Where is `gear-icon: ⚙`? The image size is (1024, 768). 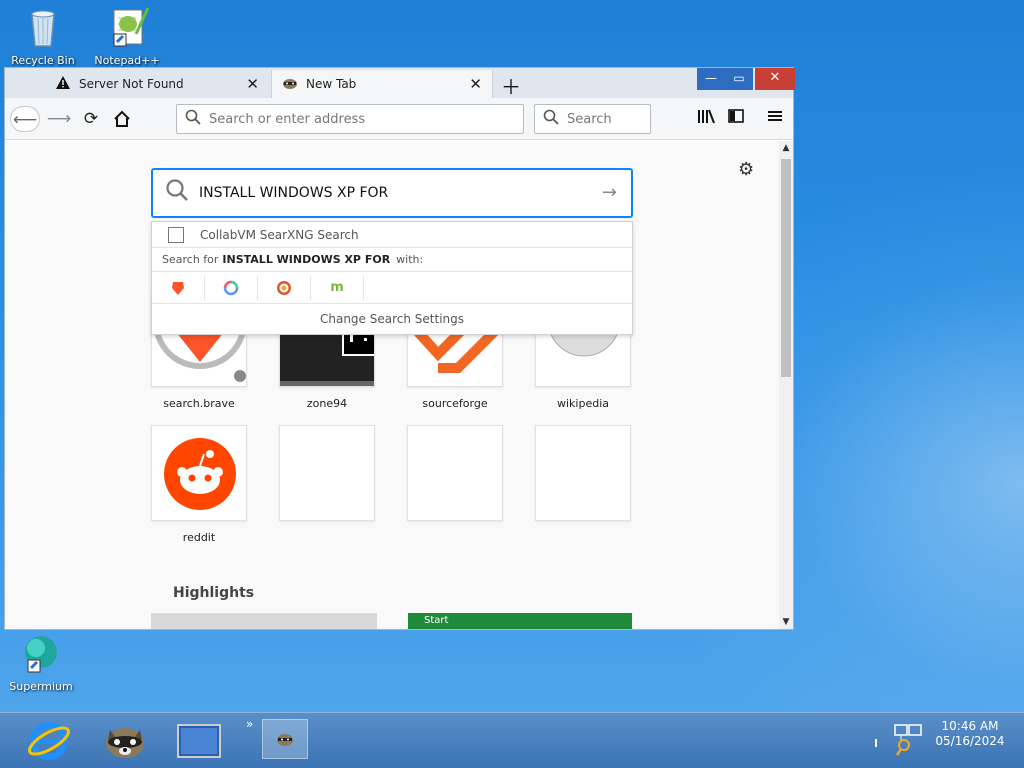 gear-icon: ⚙ is located at coordinates (746, 169).